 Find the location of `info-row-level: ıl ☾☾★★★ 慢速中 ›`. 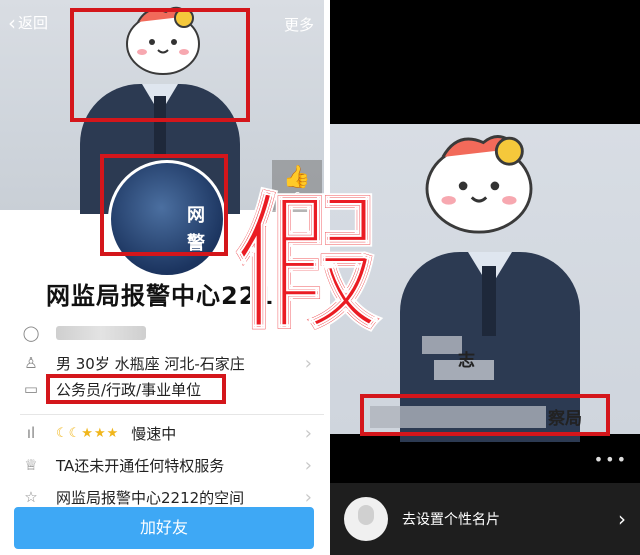

info-row-level: ıl ☾☾★★★ 慢速中 › is located at coordinates (170, 433).